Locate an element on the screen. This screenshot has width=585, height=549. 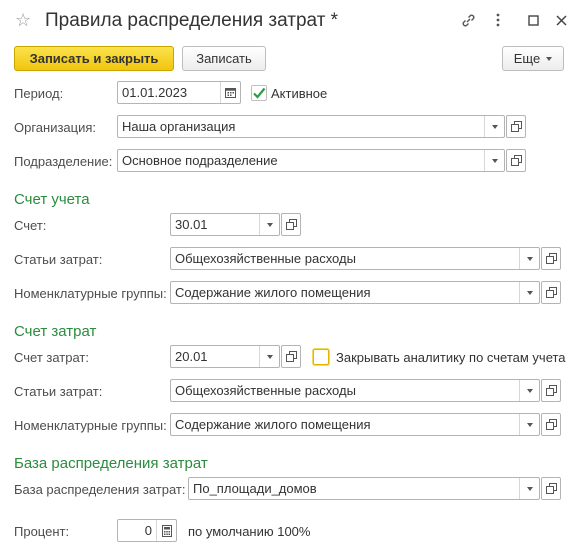
cost-nom-groups-open-icon is located at coordinates (551, 424).